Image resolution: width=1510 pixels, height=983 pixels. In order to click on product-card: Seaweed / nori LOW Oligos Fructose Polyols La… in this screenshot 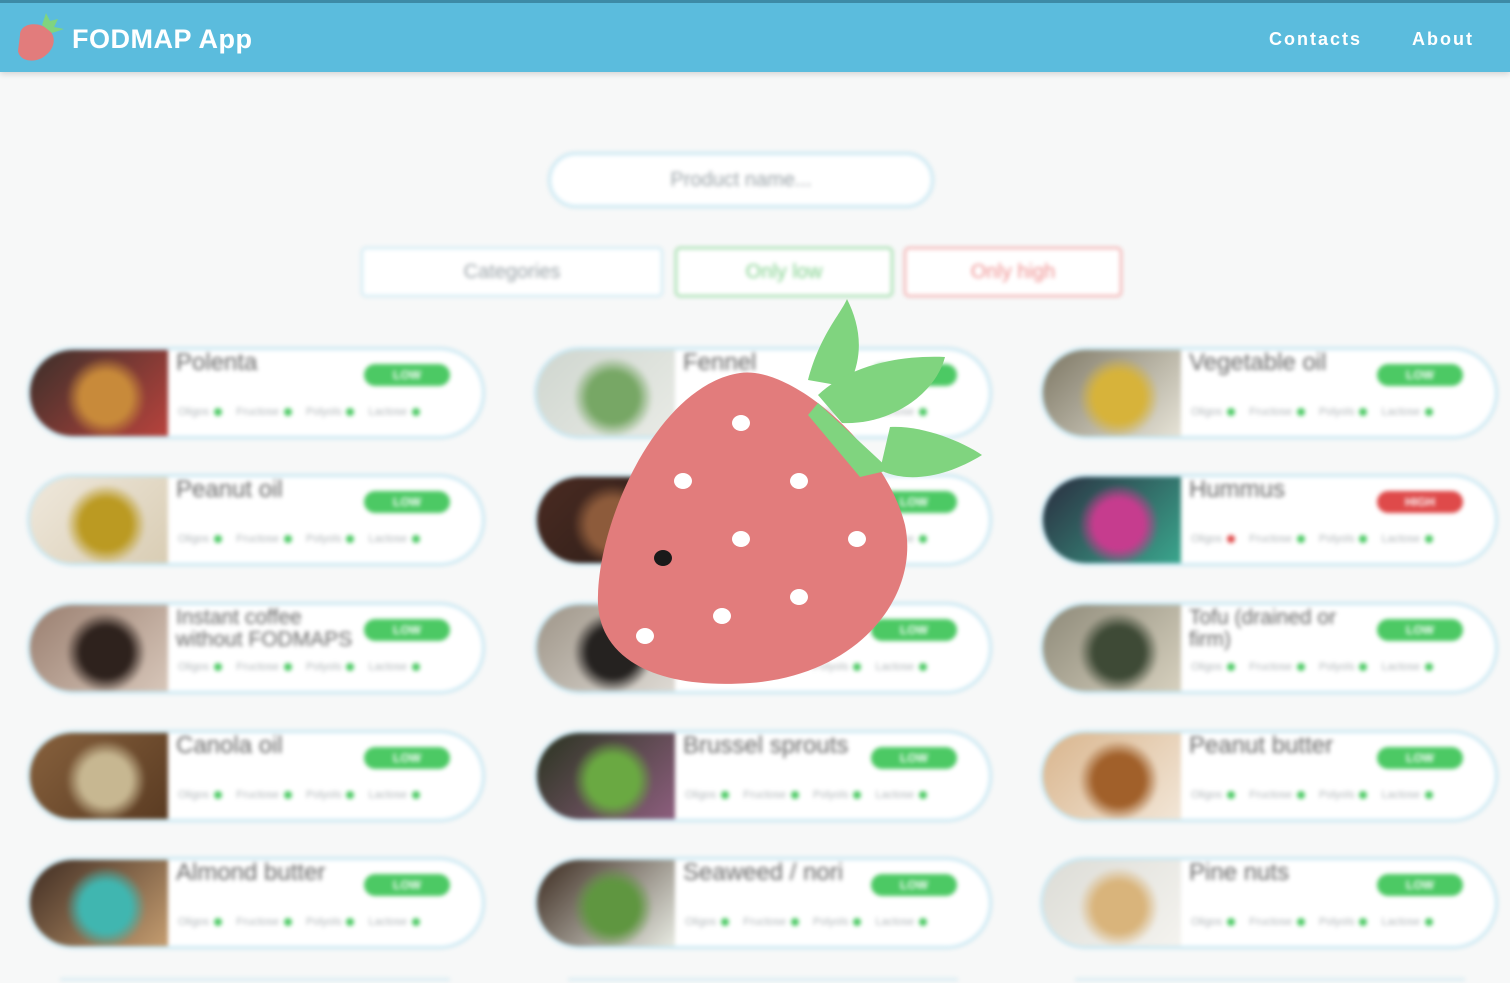, I will do `click(763, 903)`.